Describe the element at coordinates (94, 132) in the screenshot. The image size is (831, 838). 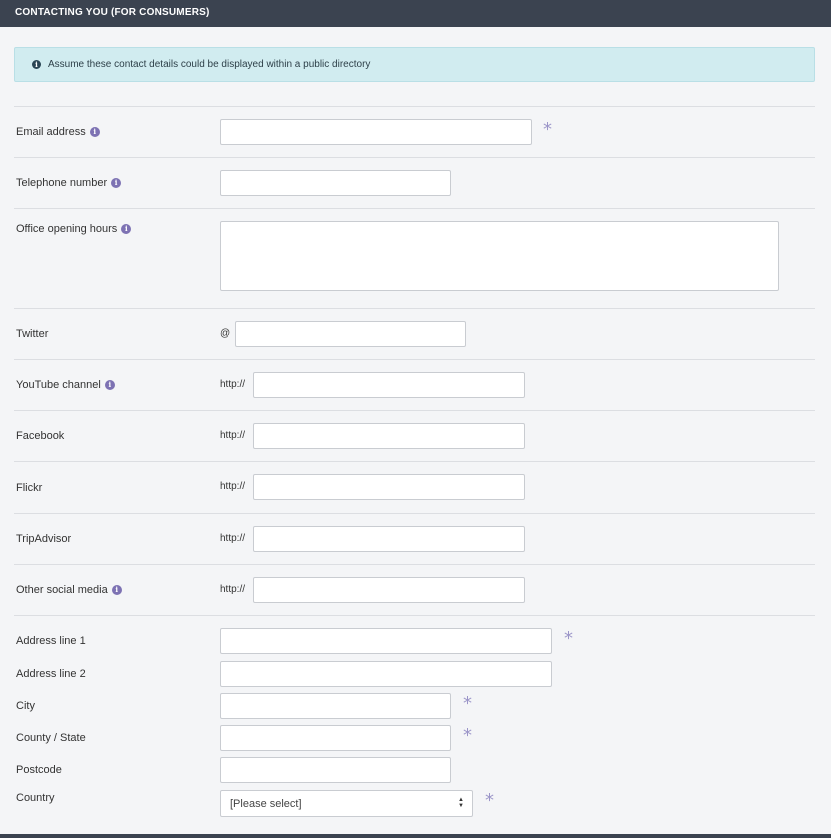
I see `email-help-icon: i` at that location.